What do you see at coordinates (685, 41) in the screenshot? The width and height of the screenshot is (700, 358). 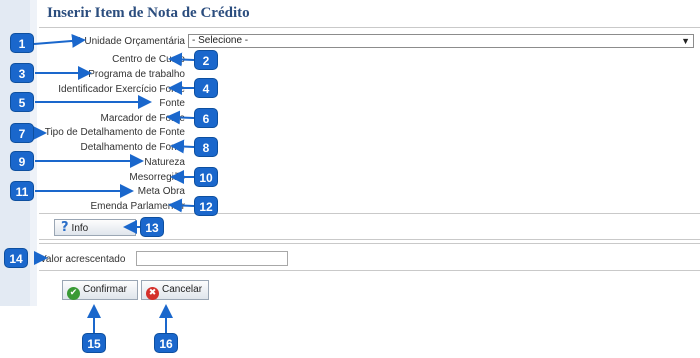 I see `chevron-down-icon: ▼` at bounding box center [685, 41].